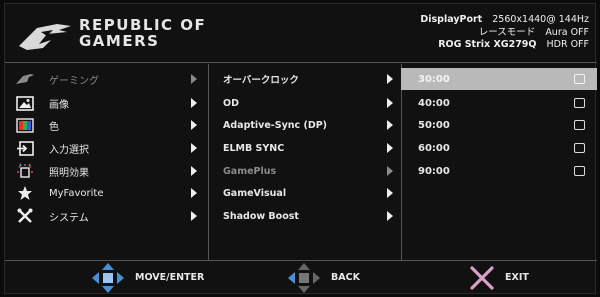 This screenshot has width=600, height=297. I want to click on submenu-label: Shadow Boost, so click(261, 216).